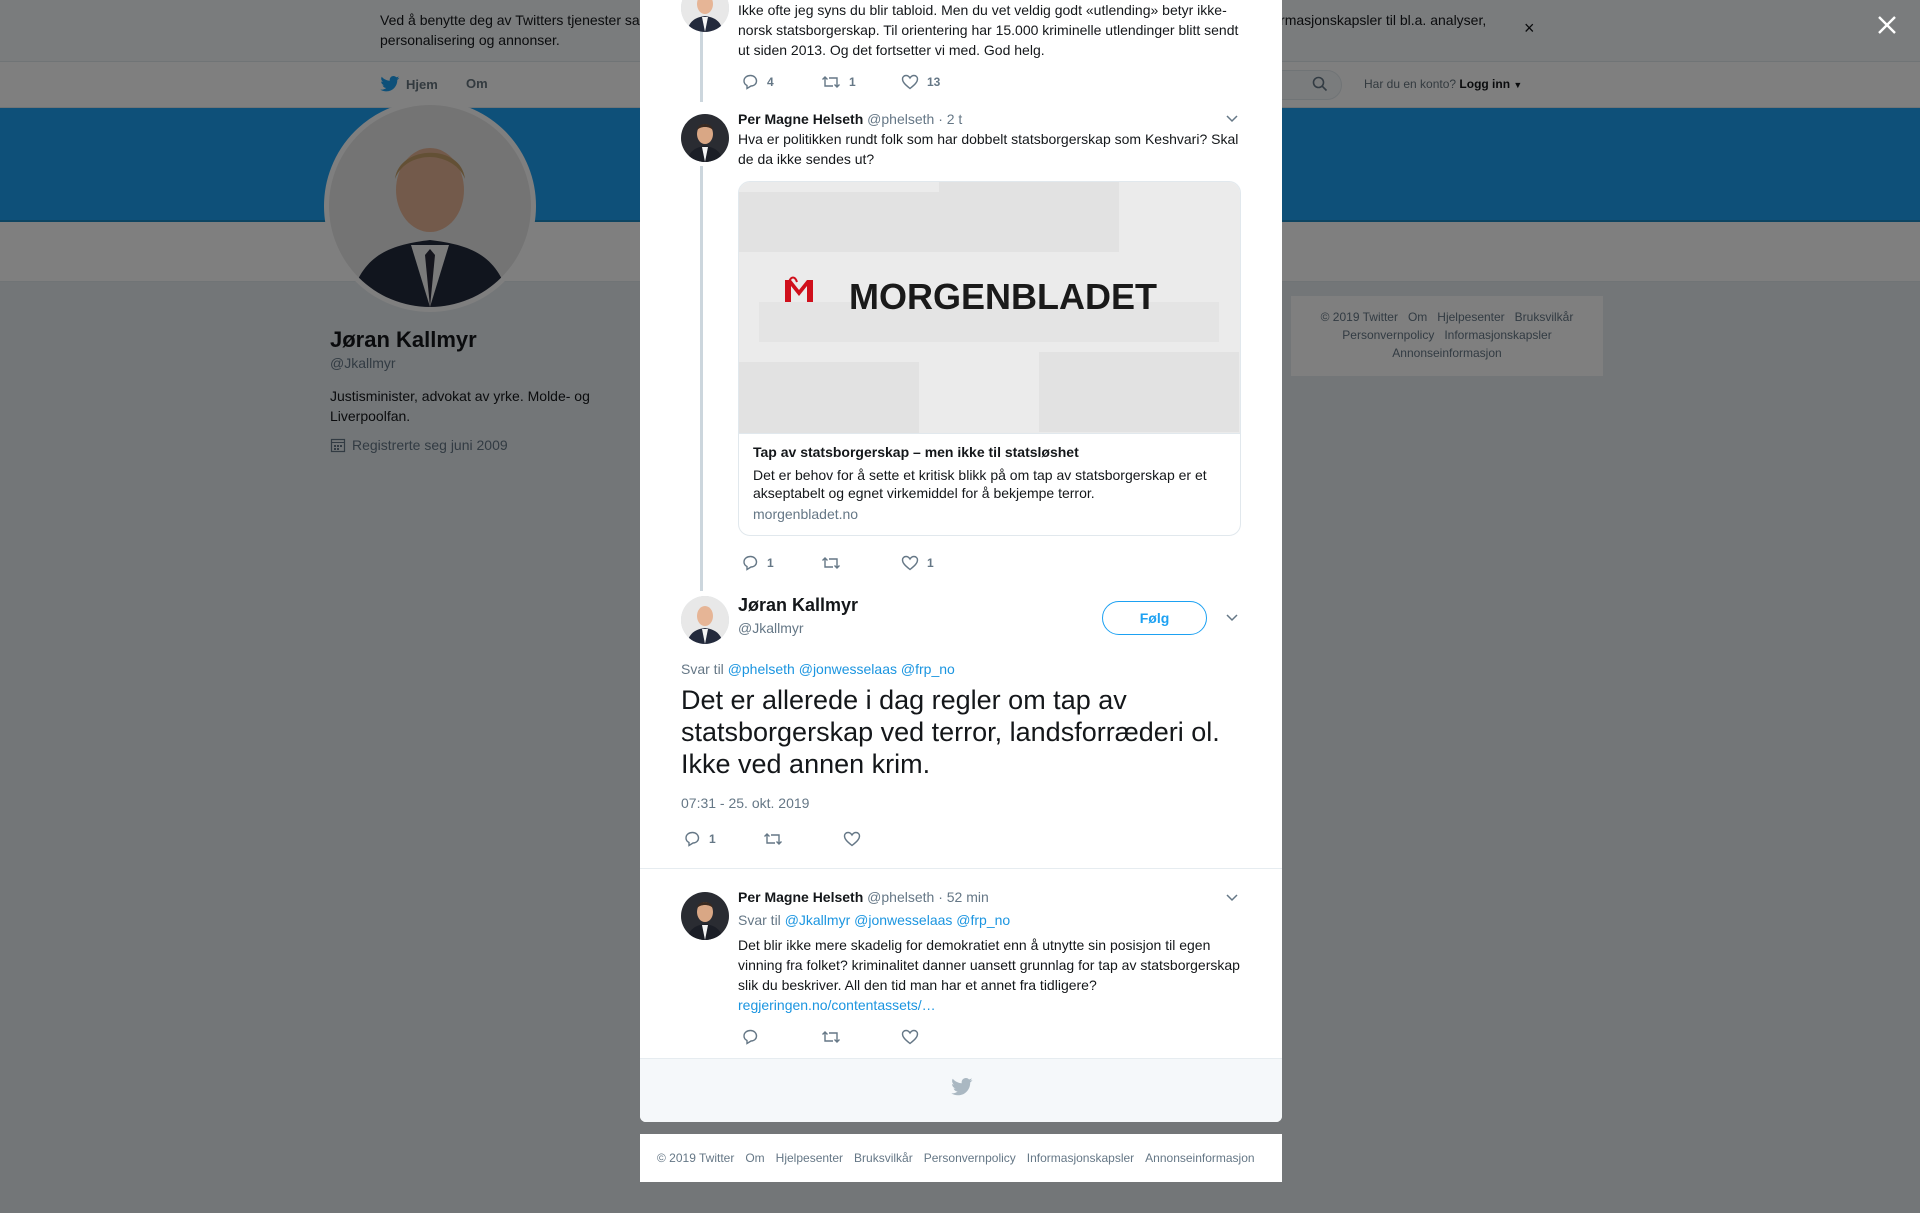 Image resolution: width=1920 pixels, height=1213 pixels. I want to click on like-count: 1, so click(930, 563).